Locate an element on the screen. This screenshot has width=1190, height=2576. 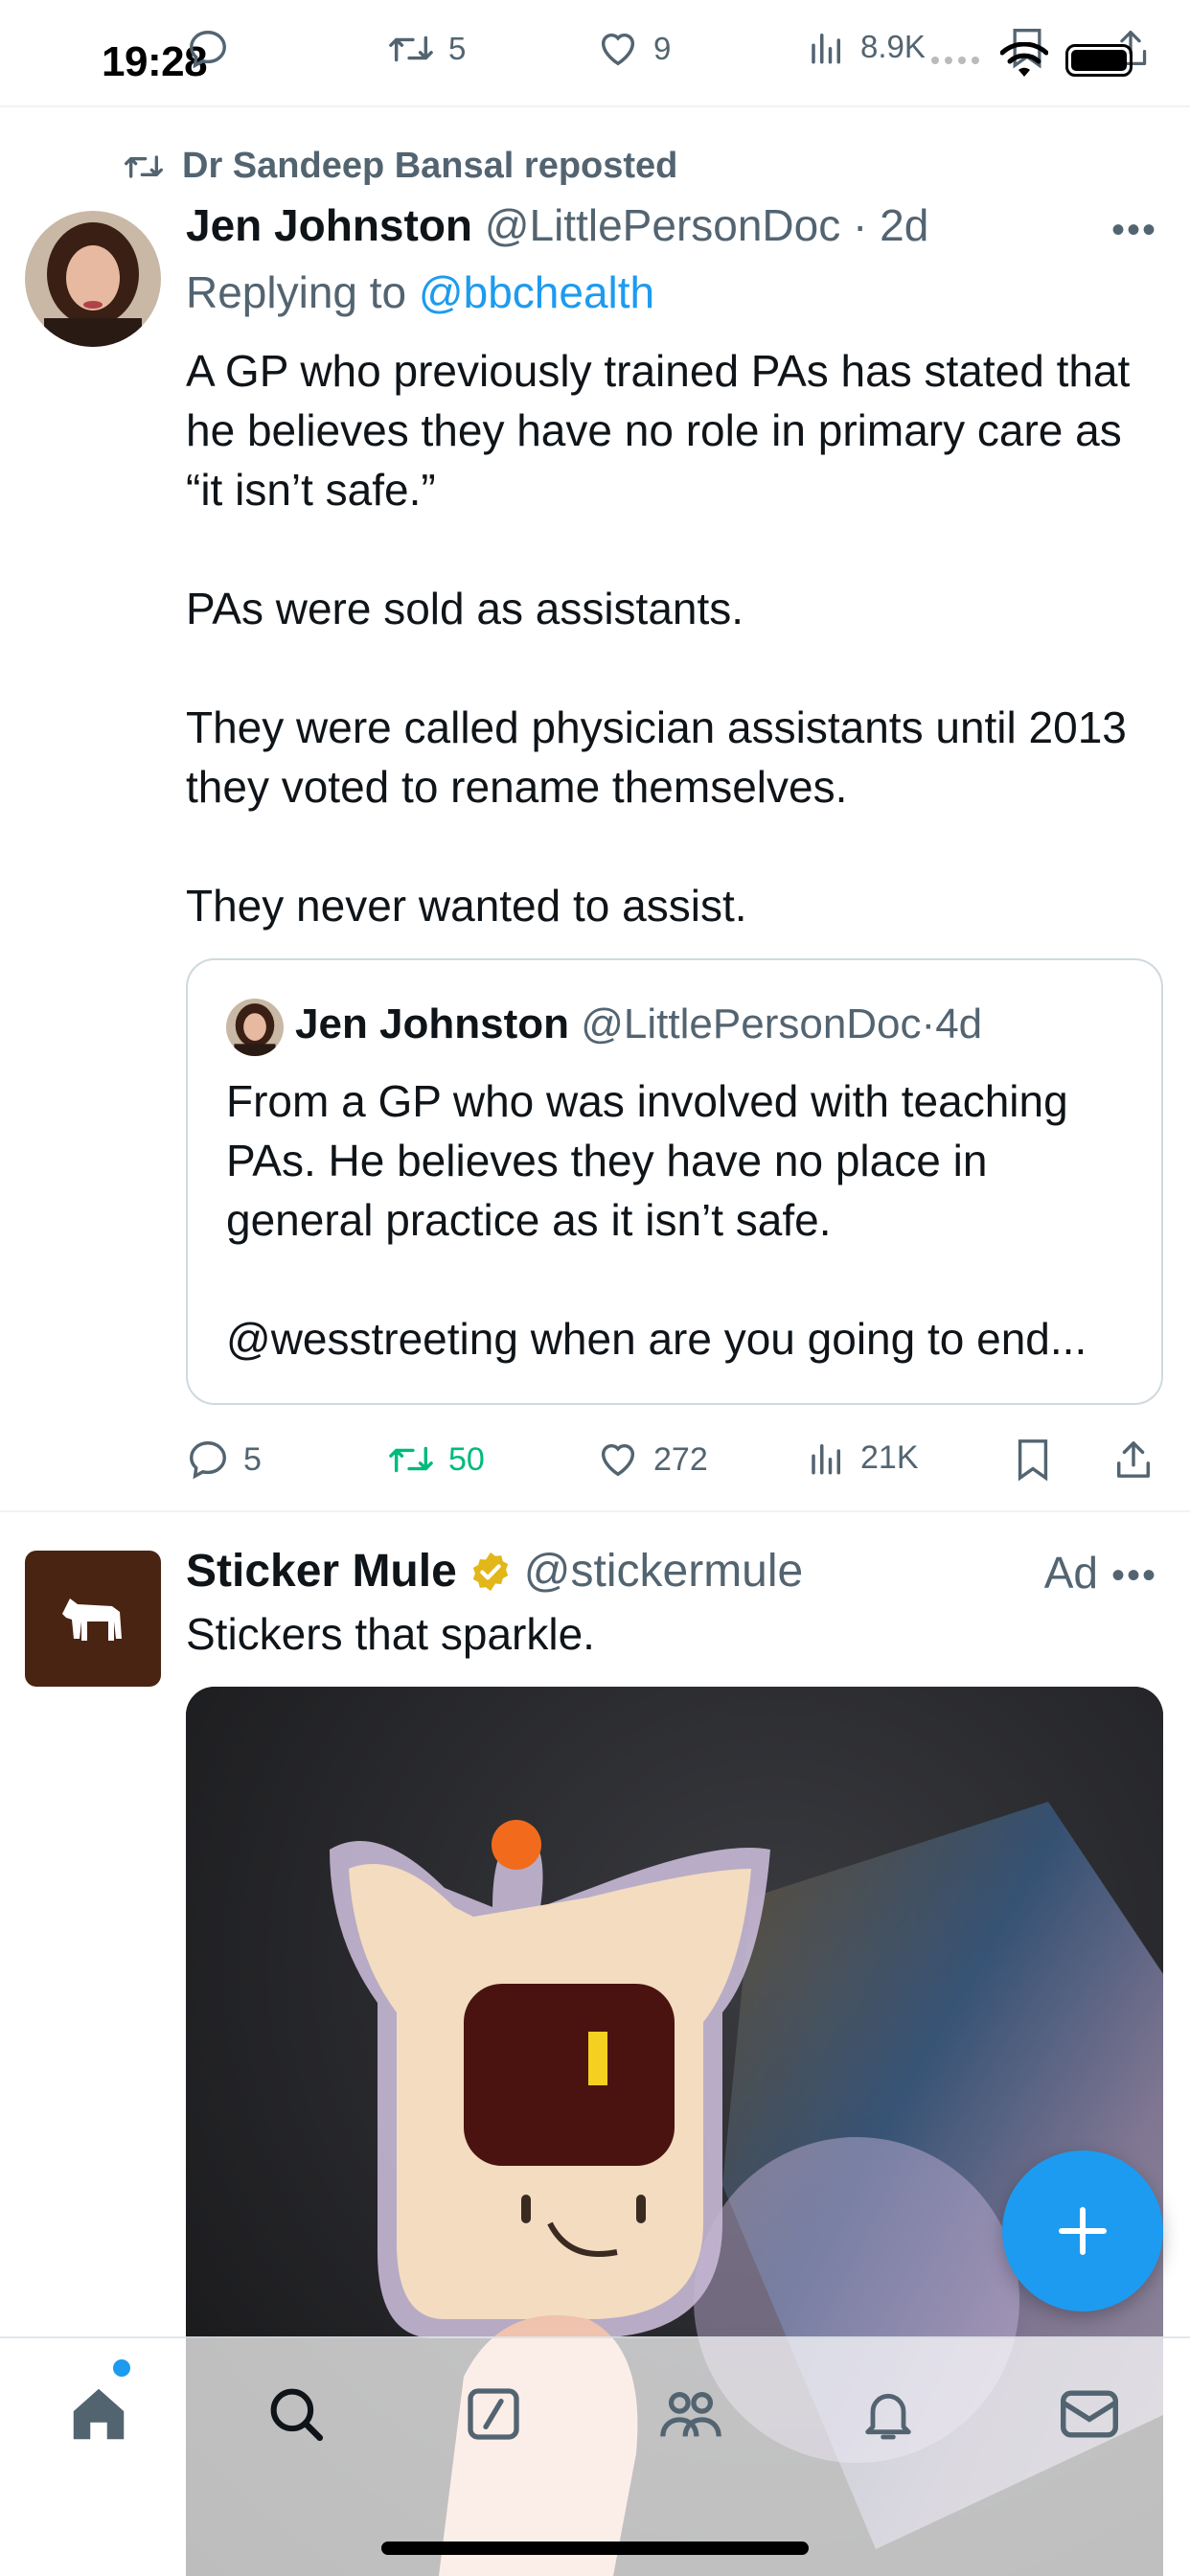
ad-text: Stickers that sparkle. is located at coordinates (390, 1634).